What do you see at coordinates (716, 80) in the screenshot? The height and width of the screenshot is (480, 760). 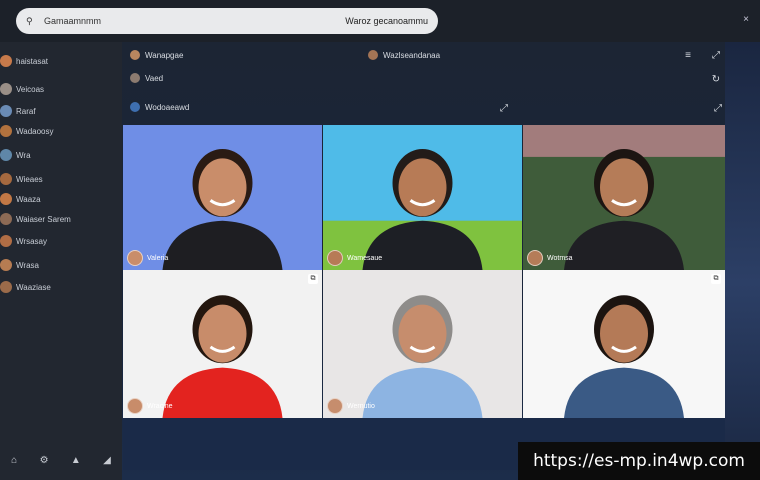 I see `refresh-icon: ↻` at bounding box center [716, 80].